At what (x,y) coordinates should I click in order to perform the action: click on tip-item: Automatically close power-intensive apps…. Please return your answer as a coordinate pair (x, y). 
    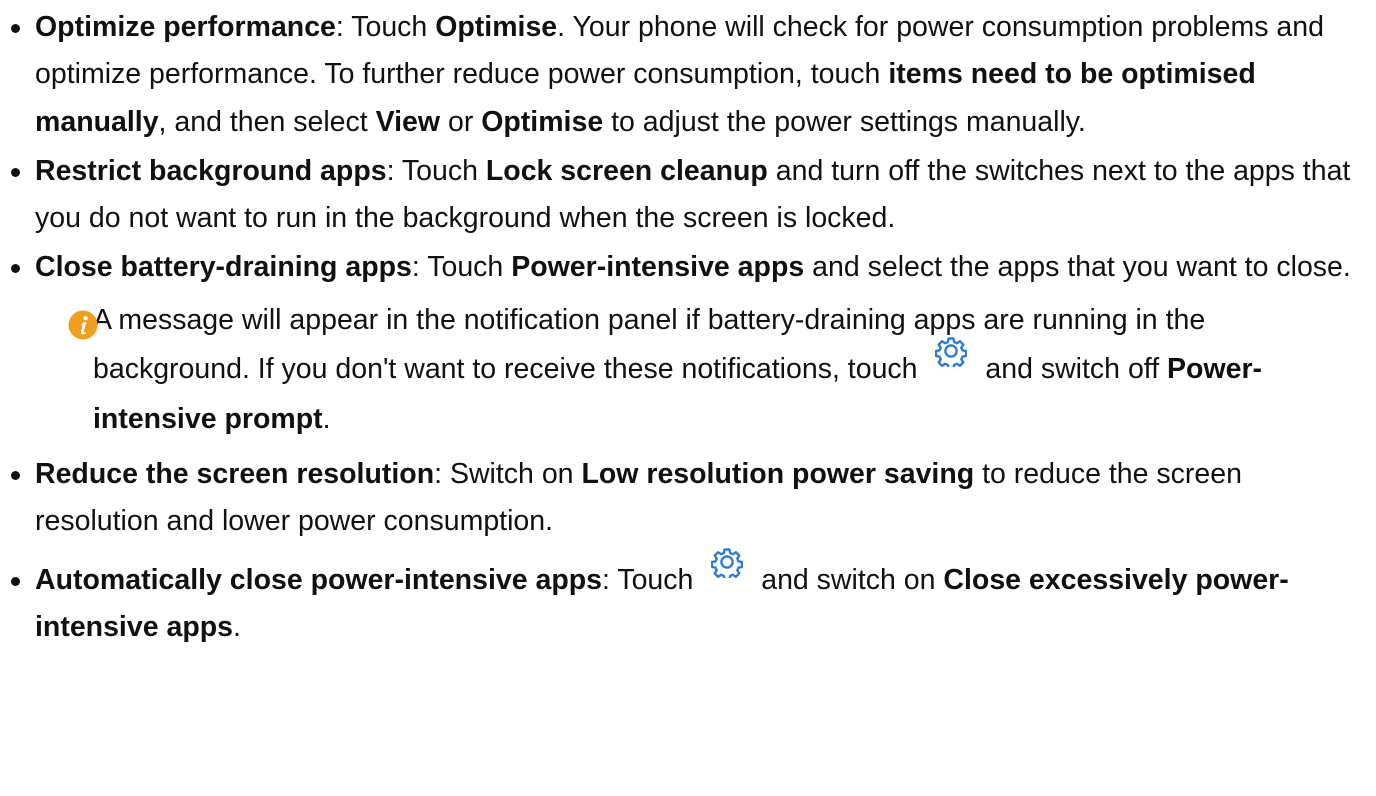
    Looking at the image, I should click on (688, 600).